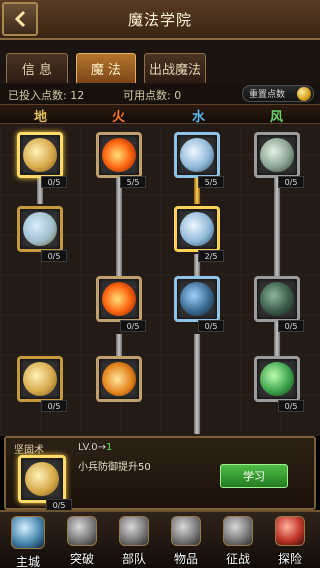  I want to click on skill-water-1: 5/5, so click(199, 160).